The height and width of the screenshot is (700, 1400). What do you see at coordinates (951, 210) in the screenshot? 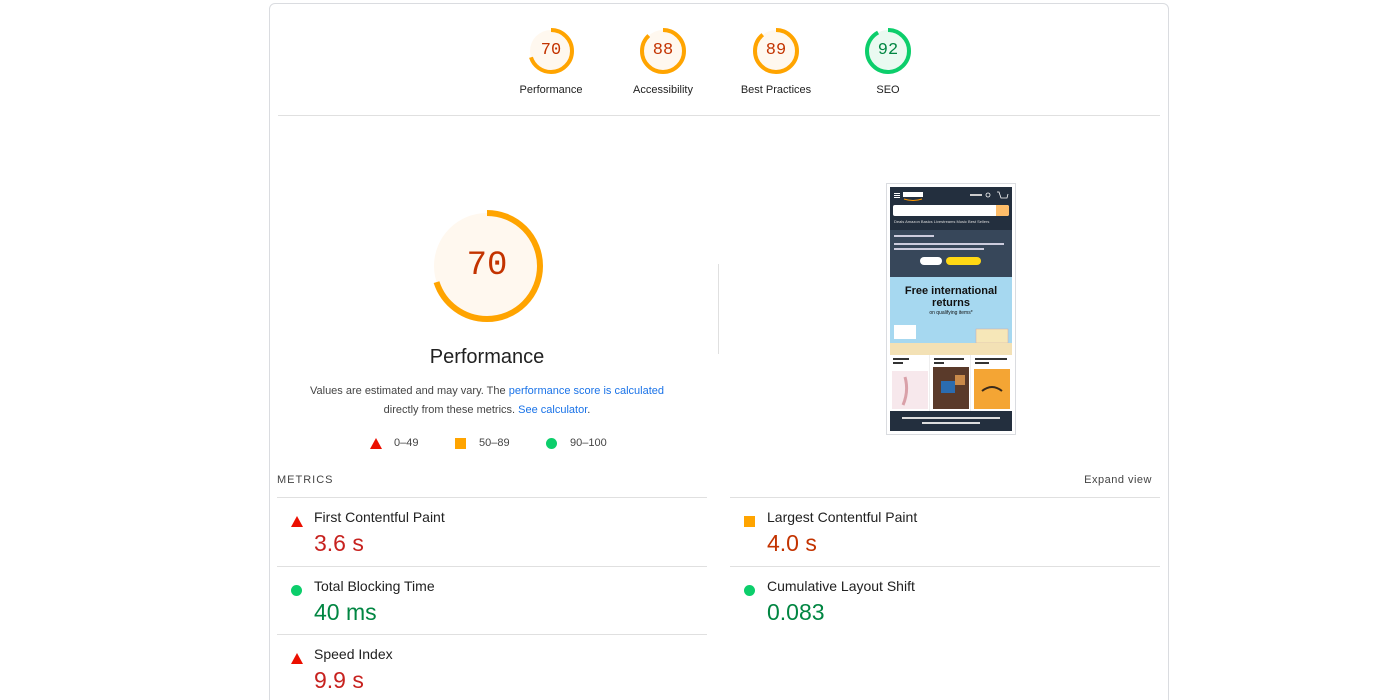
I see `screenshot-search` at bounding box center [951, 210].